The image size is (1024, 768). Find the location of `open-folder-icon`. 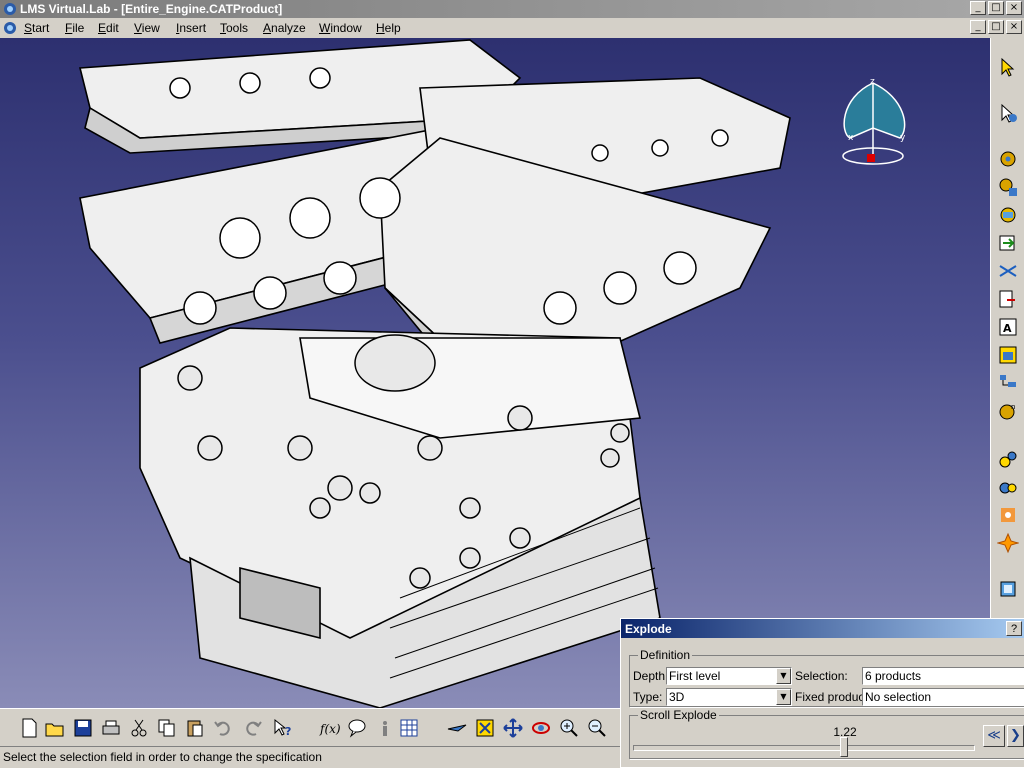

open-folder-icon is located at coordinates (55, 728).